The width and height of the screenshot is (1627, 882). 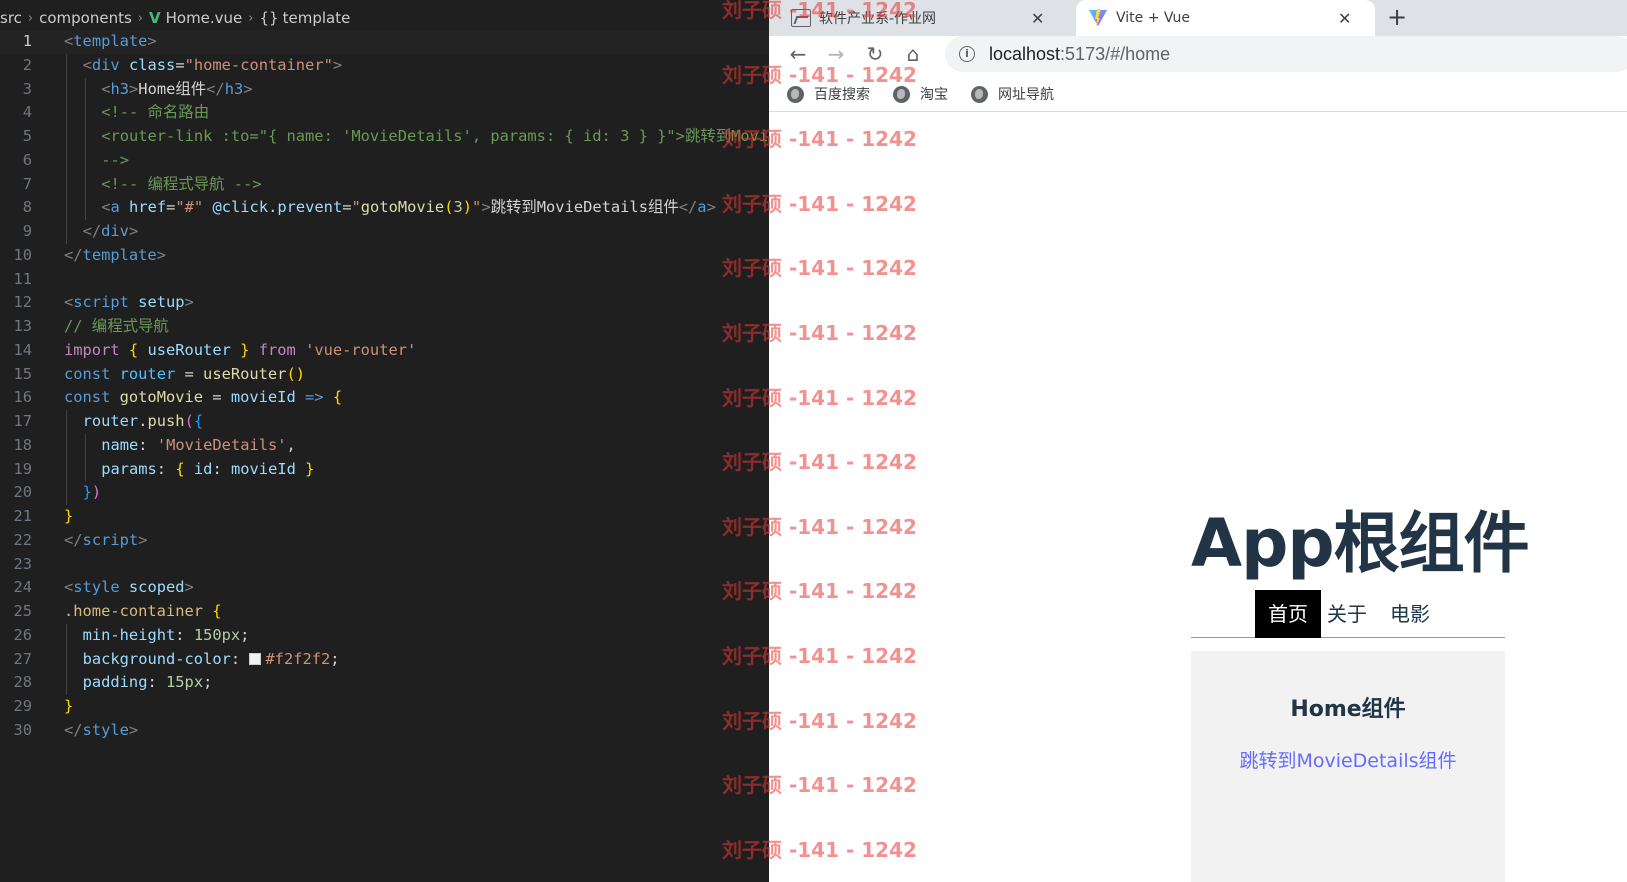 I want to click on code-line: 9 </div>, so click(x=384, y=232).